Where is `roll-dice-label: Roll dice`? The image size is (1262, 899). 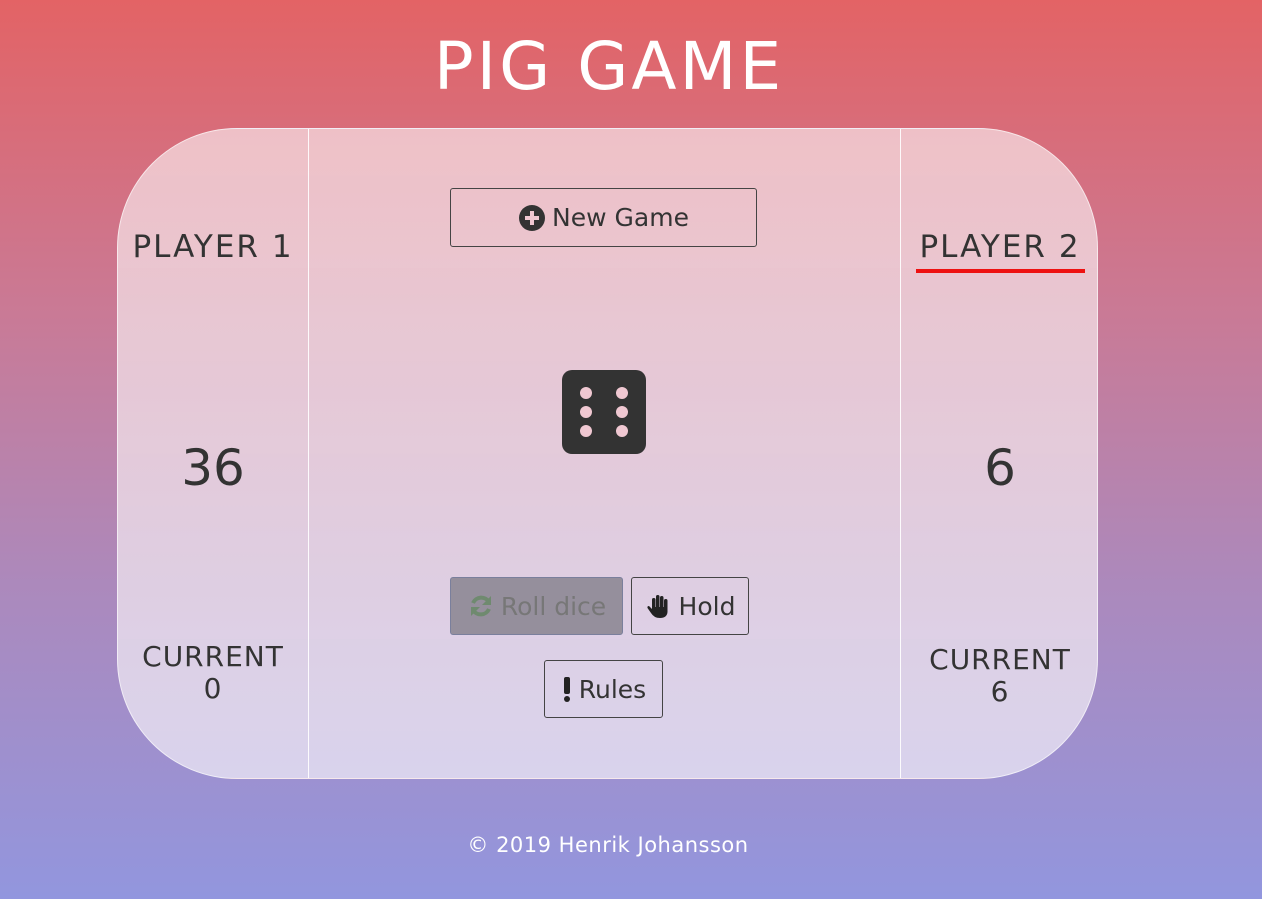
roll-dice-label: Roll dice is located at coordinates (553, 606).